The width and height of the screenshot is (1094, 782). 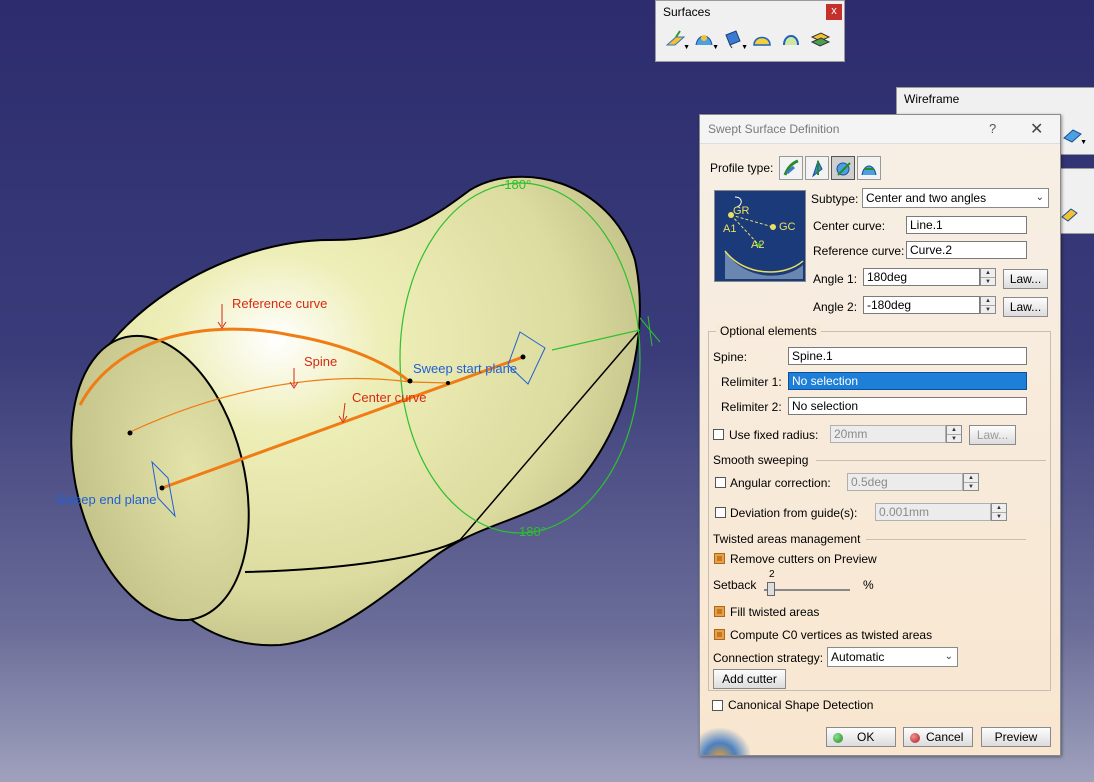 I want to click on angle1-field: 180deg, so click(x=921, y=277).